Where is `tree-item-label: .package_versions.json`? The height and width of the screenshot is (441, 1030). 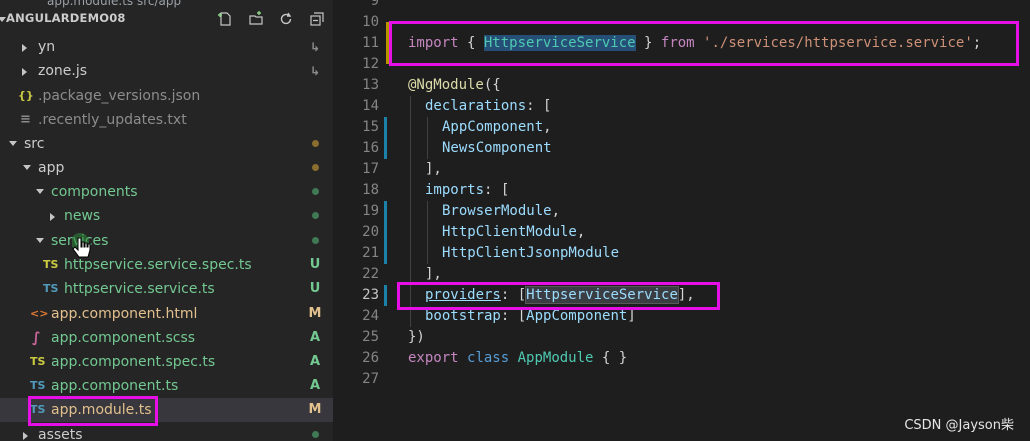
tree-item-label: .package_versions.json is located at coordinates (119, 96).